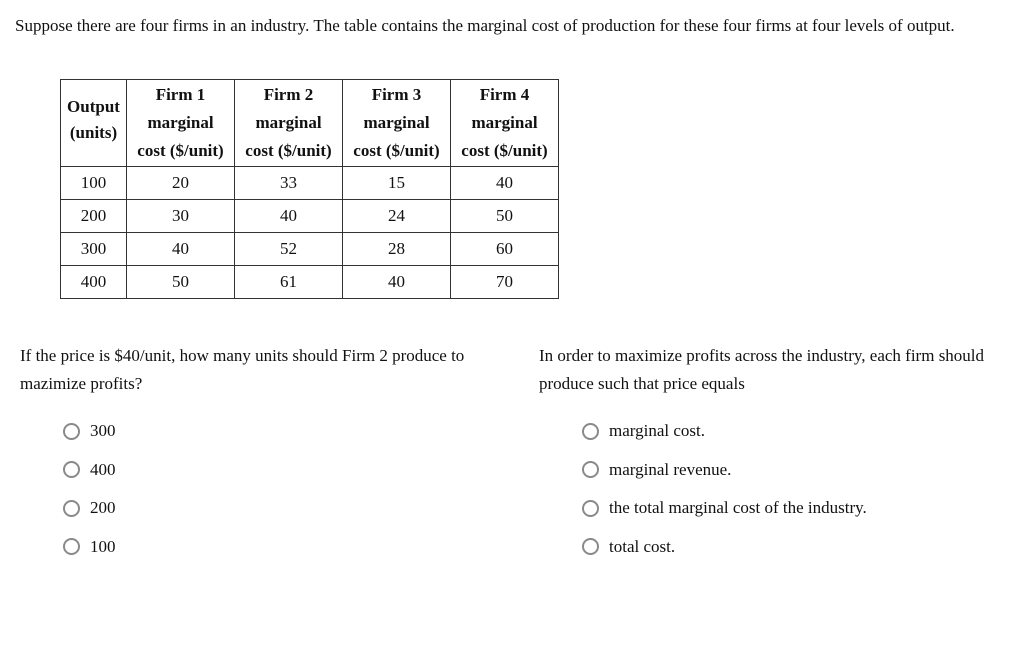 The image size is (1024, 668). Describe the element at coordinates (93, 249) in the screenshot. I see `cell-output: 300` at that location.